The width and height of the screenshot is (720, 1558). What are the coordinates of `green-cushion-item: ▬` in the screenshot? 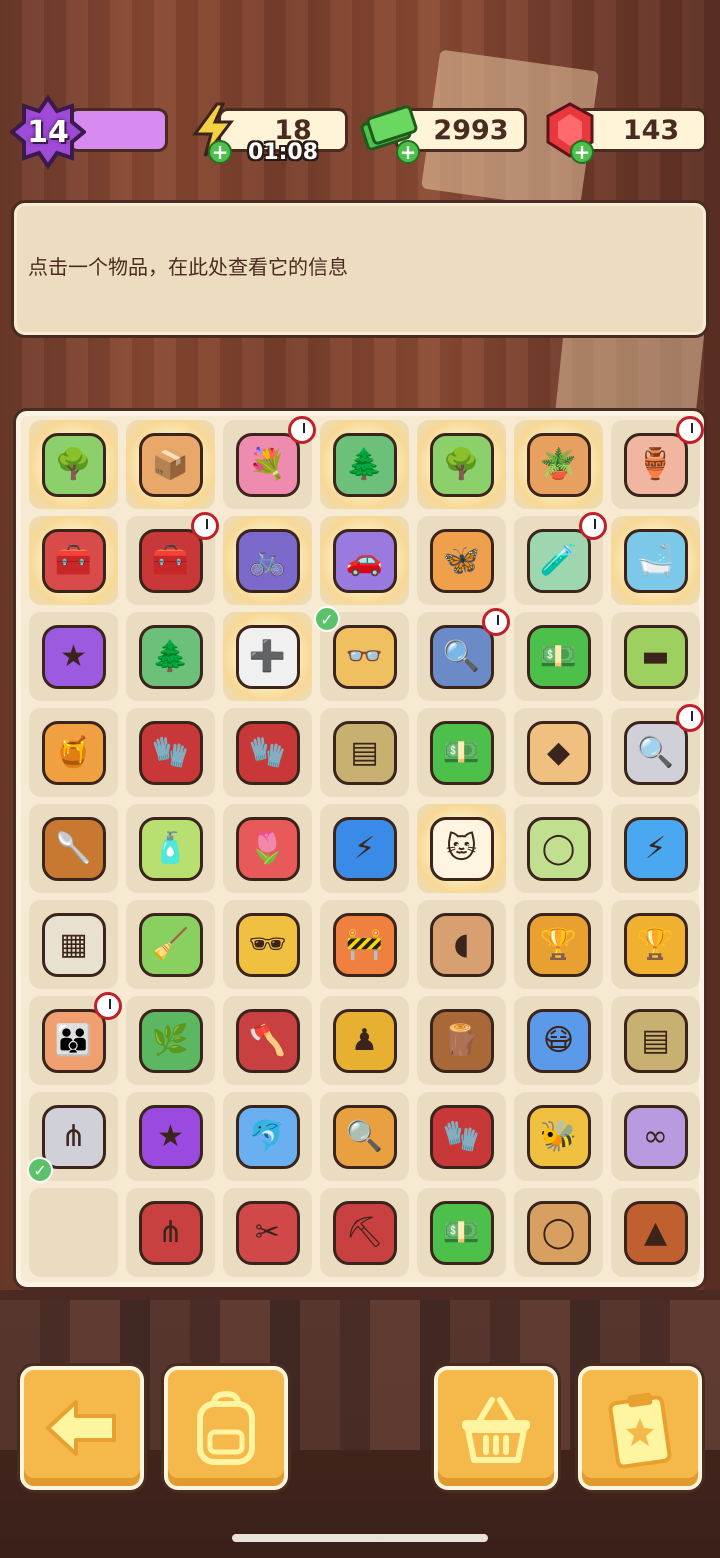 It's located at (655, 656).